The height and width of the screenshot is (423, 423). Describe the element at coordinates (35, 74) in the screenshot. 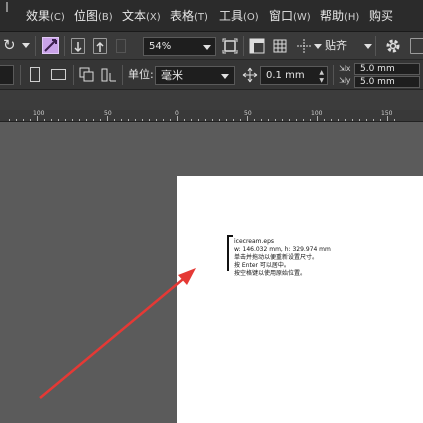

I see `portrait-icon` at that location.